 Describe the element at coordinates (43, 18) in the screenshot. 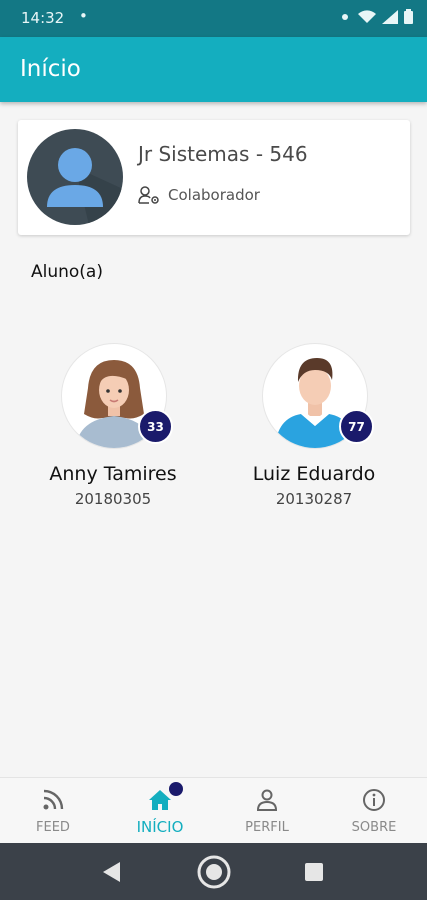

I see `status-time: 14:32` at that location.